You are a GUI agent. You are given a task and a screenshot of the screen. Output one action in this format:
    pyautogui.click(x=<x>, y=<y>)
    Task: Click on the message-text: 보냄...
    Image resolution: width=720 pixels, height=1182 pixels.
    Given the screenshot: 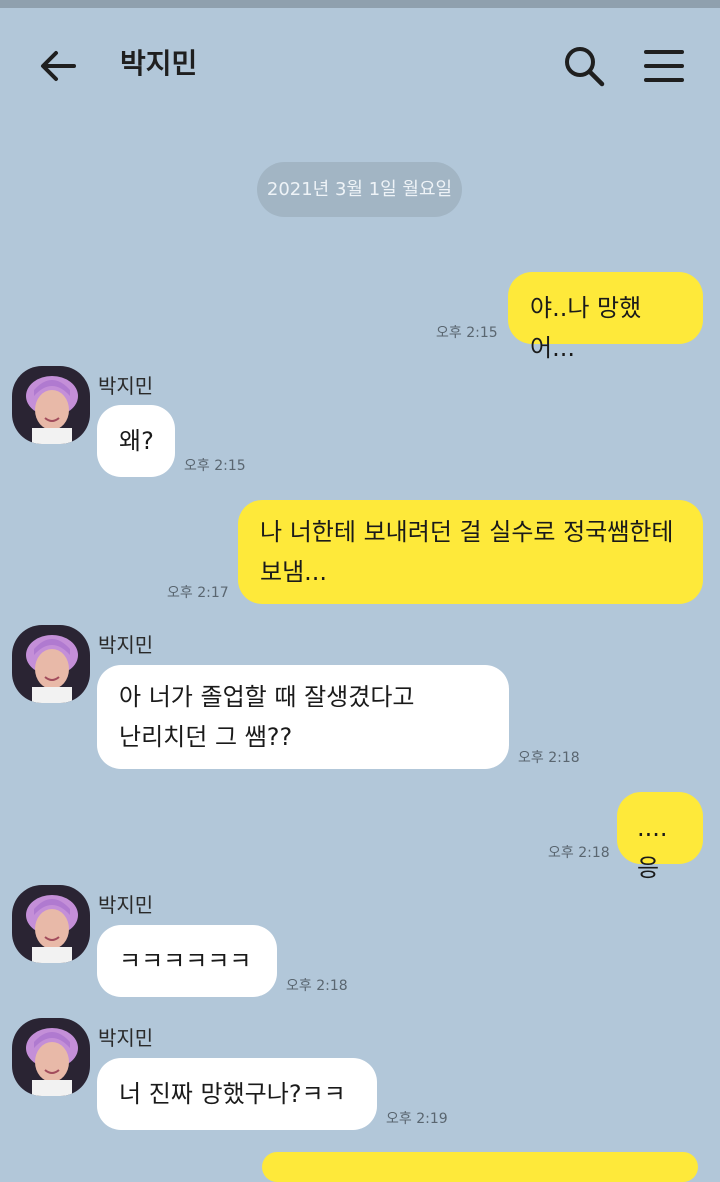 What is the action you would take?
    pyautogui.click(x=294, y=572)
    